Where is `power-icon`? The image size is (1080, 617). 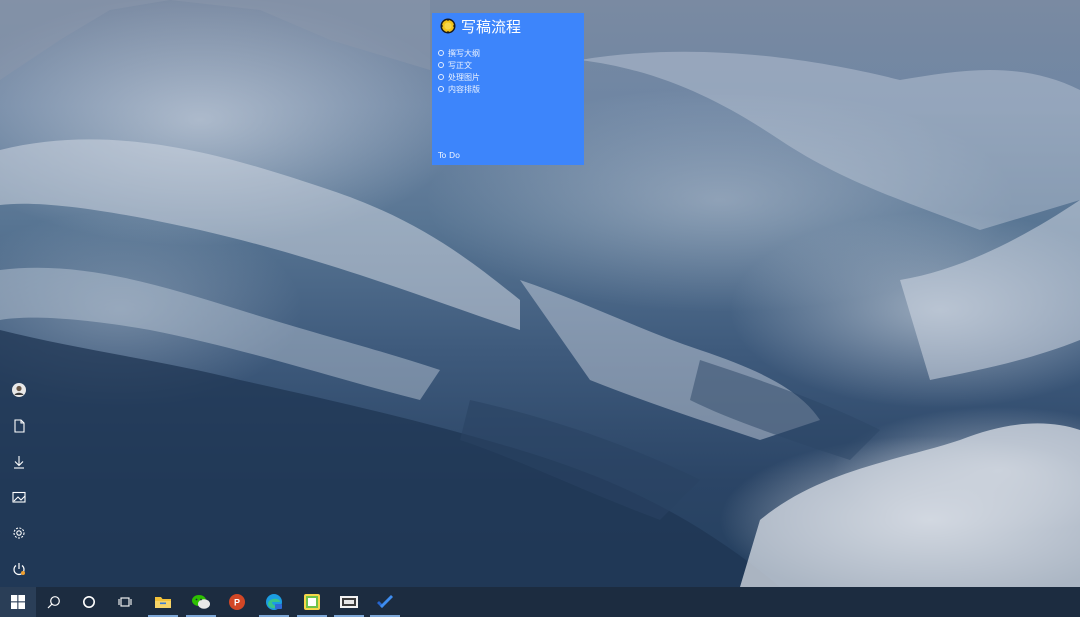 power-icon is located at coordinates (19, 569).